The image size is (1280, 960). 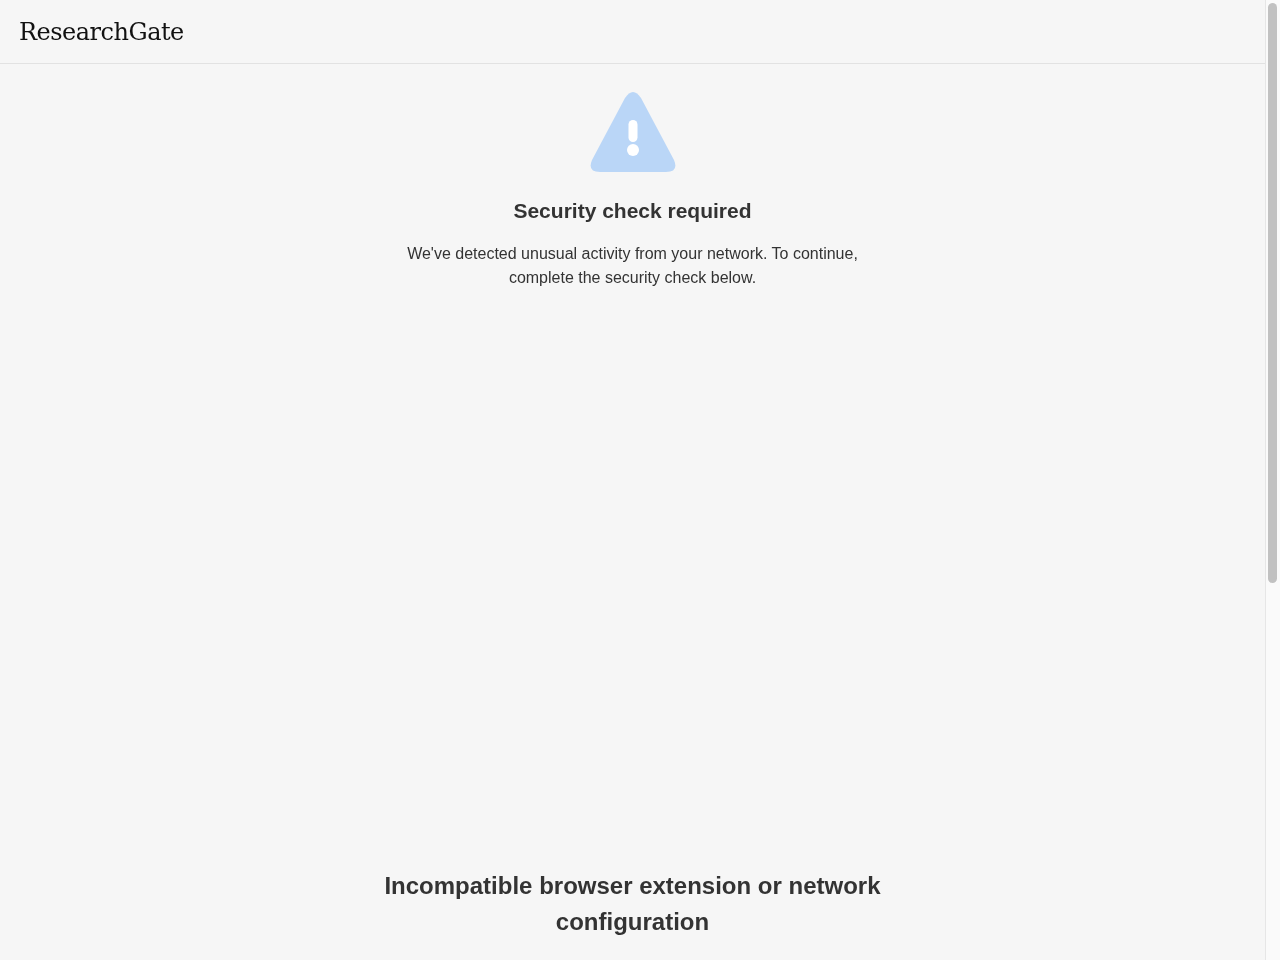 I want to click on message: We've detected unusual activity from your network. To continue, complete the security check below., so click(x=632, y=266).